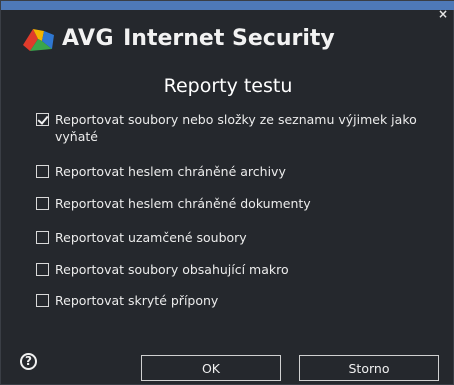 Image resolution: width=454 pixels, height=385 pixels. What do you see at coordinates (172, 269) in the screenshot?
I see `option-label: Reportovat soubory obsahující makro` at bounding box center [172, 269].